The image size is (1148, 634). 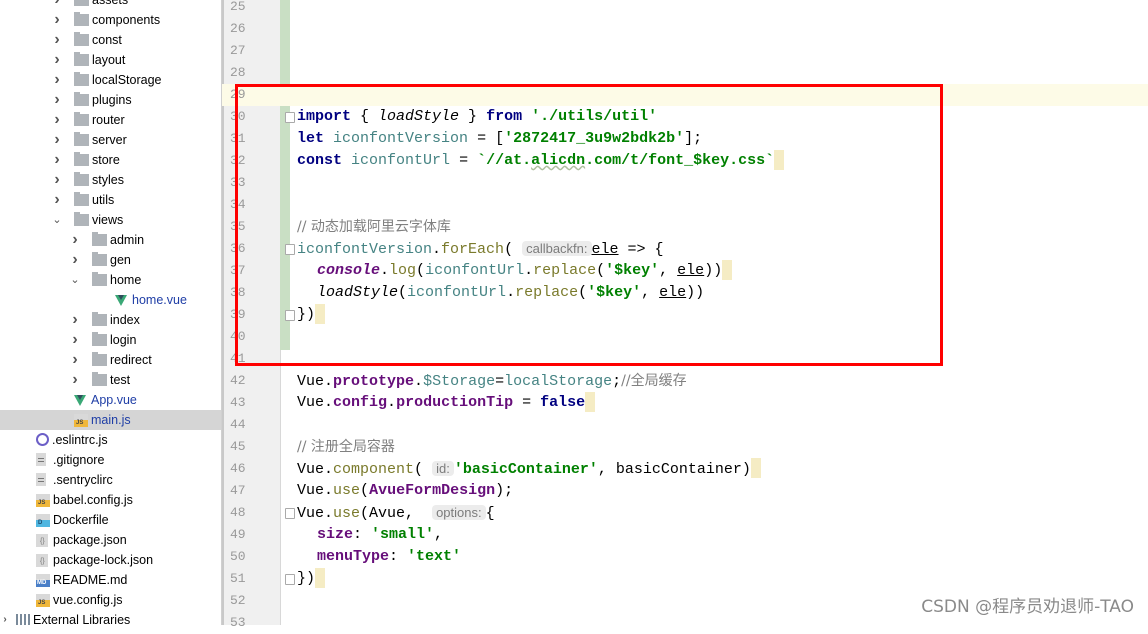 What do you see at coordinates (306, 578) in the screenshot?
I see `code-token: })` at bounding box center [306, 578].